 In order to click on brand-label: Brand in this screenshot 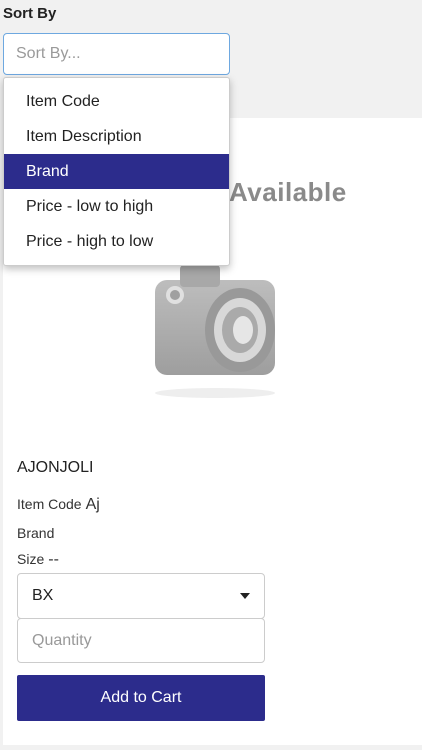, I will do `click(36, 533)`.